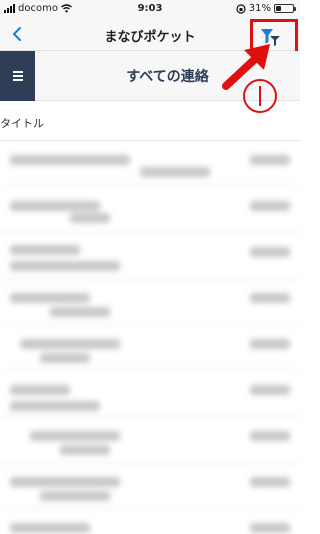 Image resolution: width=320 pixels, height=534 pixels. I want to click on battery-icon, so click(285, 8).